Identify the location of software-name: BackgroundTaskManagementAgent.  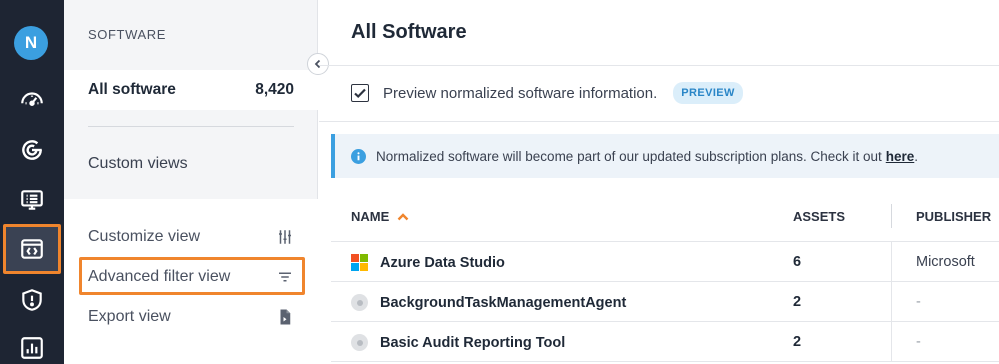
(503, 302).